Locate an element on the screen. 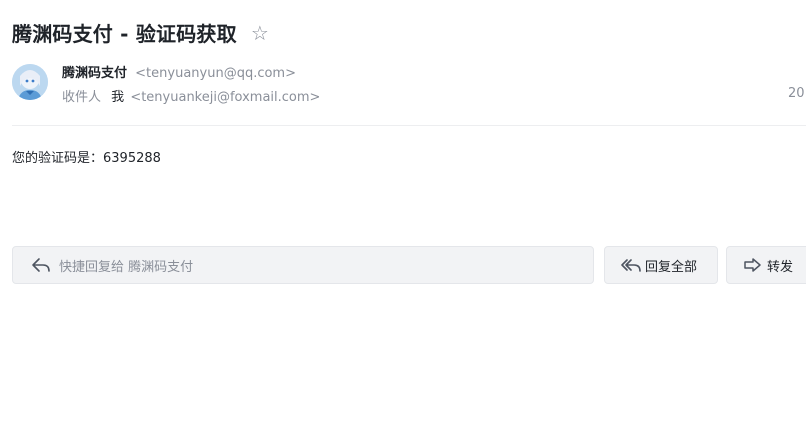 The height and width of the screenshot is (439, 806). quick-reply-placeholder: 快捷回复给 腾渊码支付 is located at coordinates (126, 267).